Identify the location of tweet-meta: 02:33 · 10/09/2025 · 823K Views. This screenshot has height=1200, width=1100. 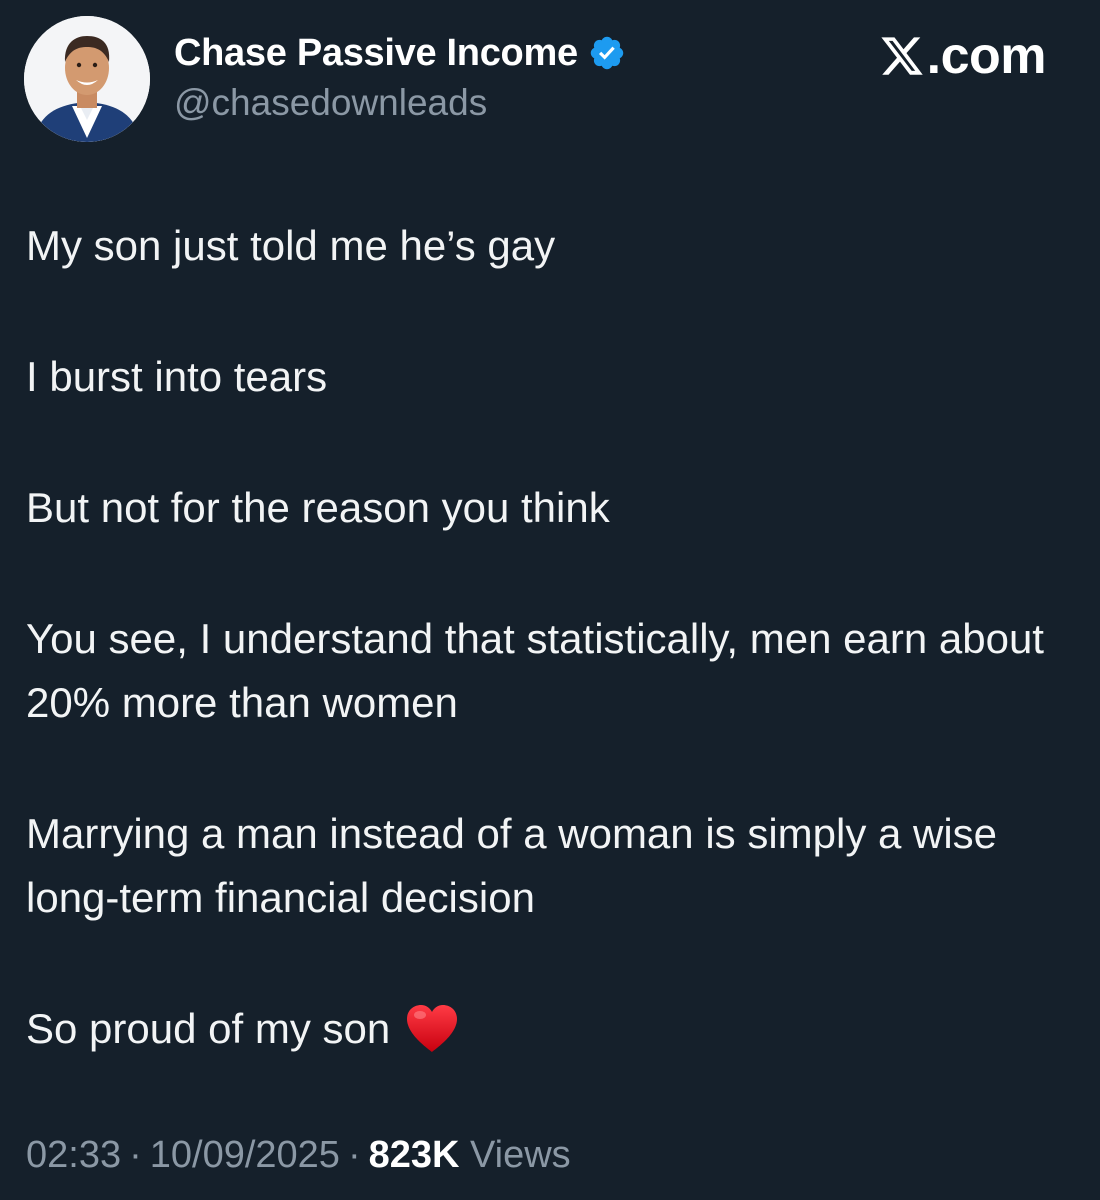
(298, 1155).